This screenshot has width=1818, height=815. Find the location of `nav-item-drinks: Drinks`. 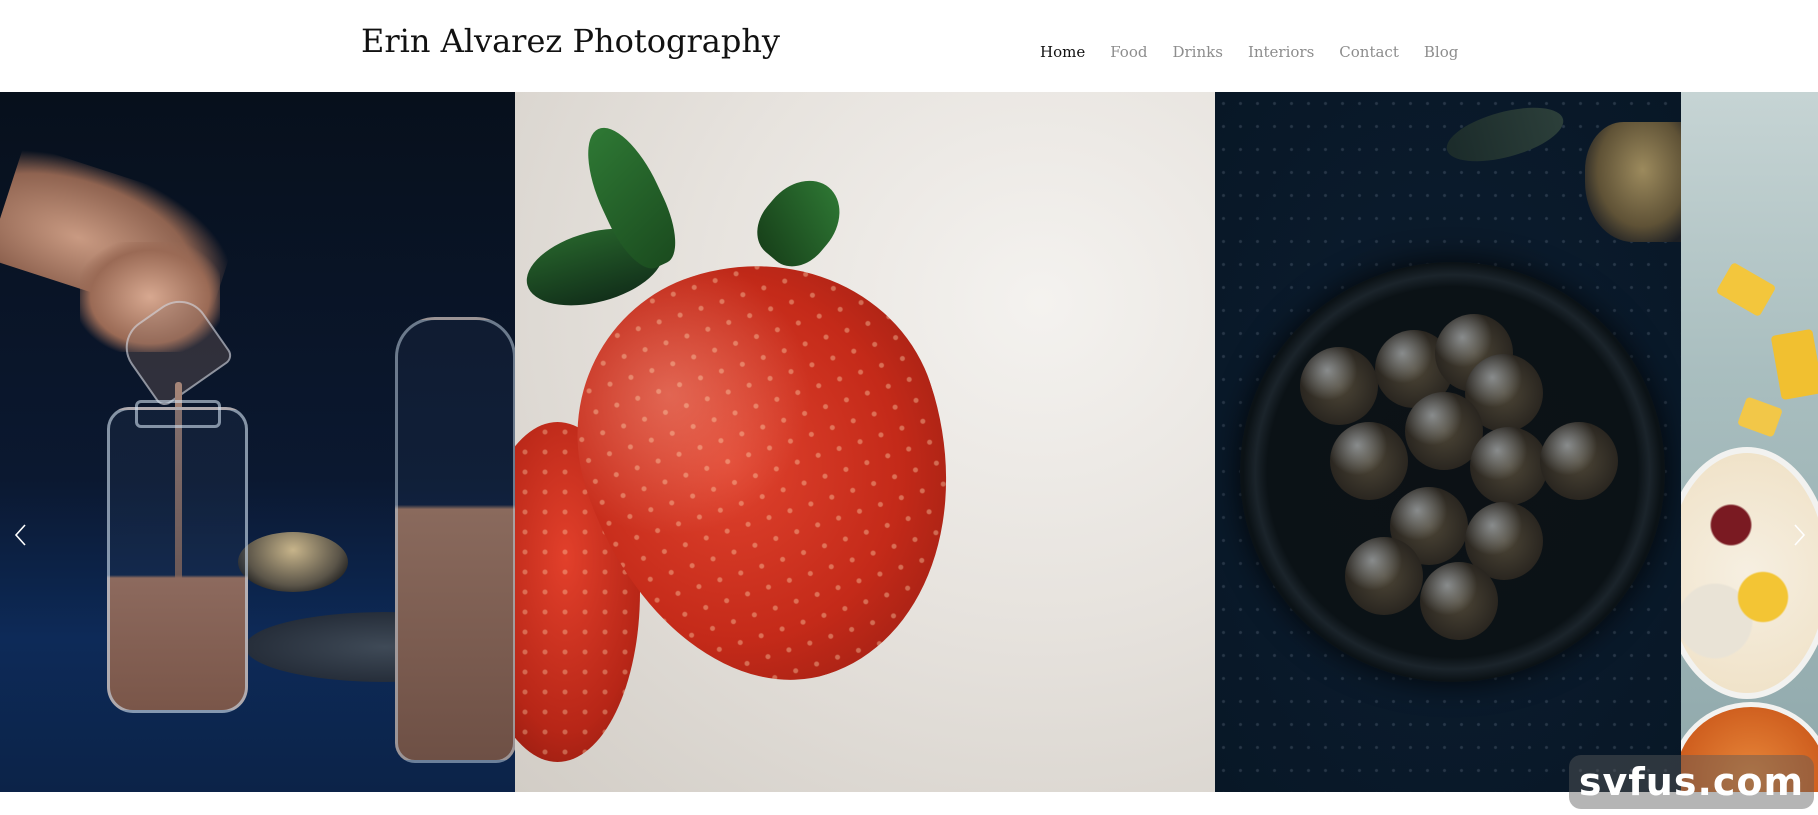

nav-item-drinks: Drinks is located at coordinates (1197, 52).